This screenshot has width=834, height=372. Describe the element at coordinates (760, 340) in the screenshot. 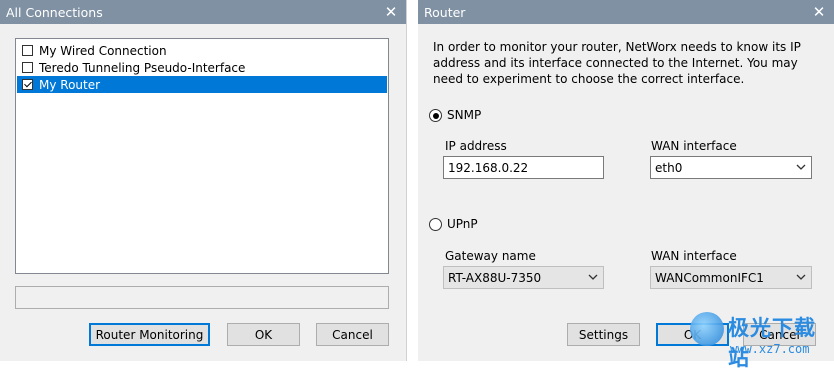

I see `watermark: 极光下载站 www.xz7.com` at that location.